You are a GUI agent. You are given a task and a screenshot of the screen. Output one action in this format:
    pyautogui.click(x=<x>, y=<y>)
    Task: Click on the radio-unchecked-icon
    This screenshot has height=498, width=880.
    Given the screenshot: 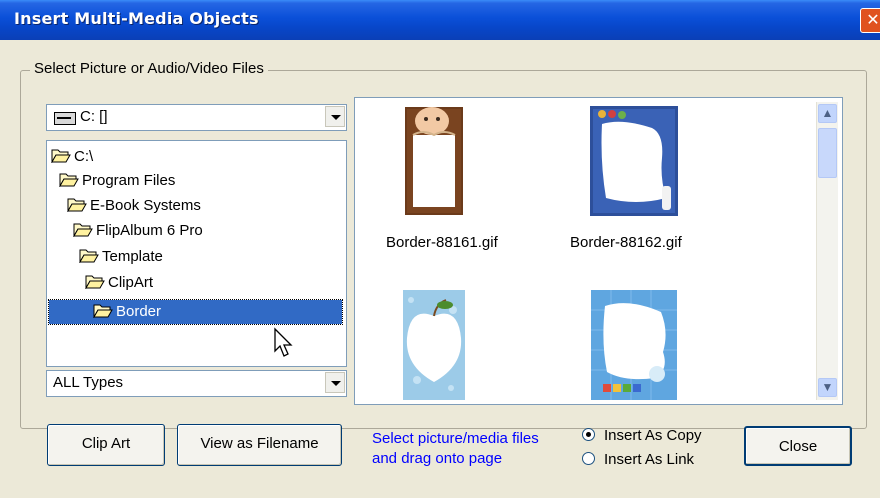 What is the action you would take?
    pyautogui.click(x=588, y=458)
    